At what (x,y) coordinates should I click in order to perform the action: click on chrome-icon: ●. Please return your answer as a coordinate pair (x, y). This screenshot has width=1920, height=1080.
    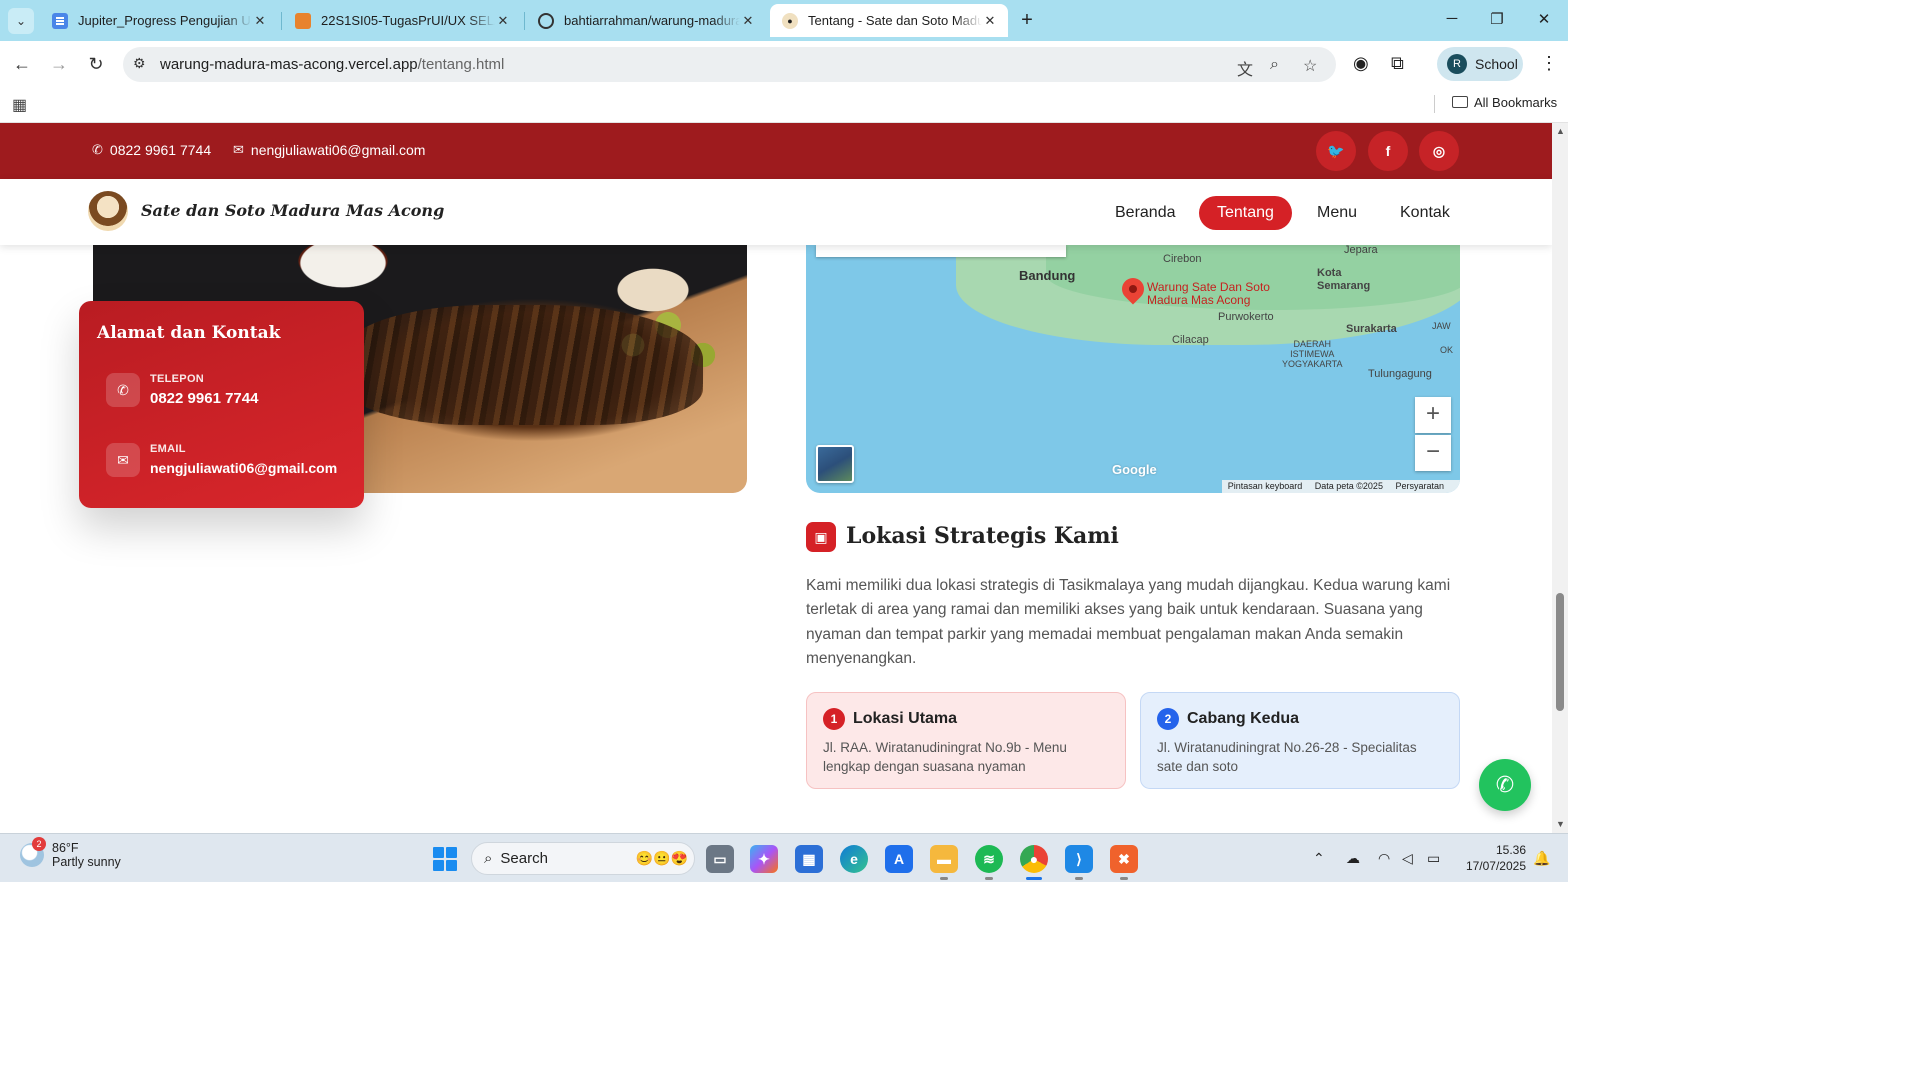
    Looking at the image, I should click on (1034, 862).